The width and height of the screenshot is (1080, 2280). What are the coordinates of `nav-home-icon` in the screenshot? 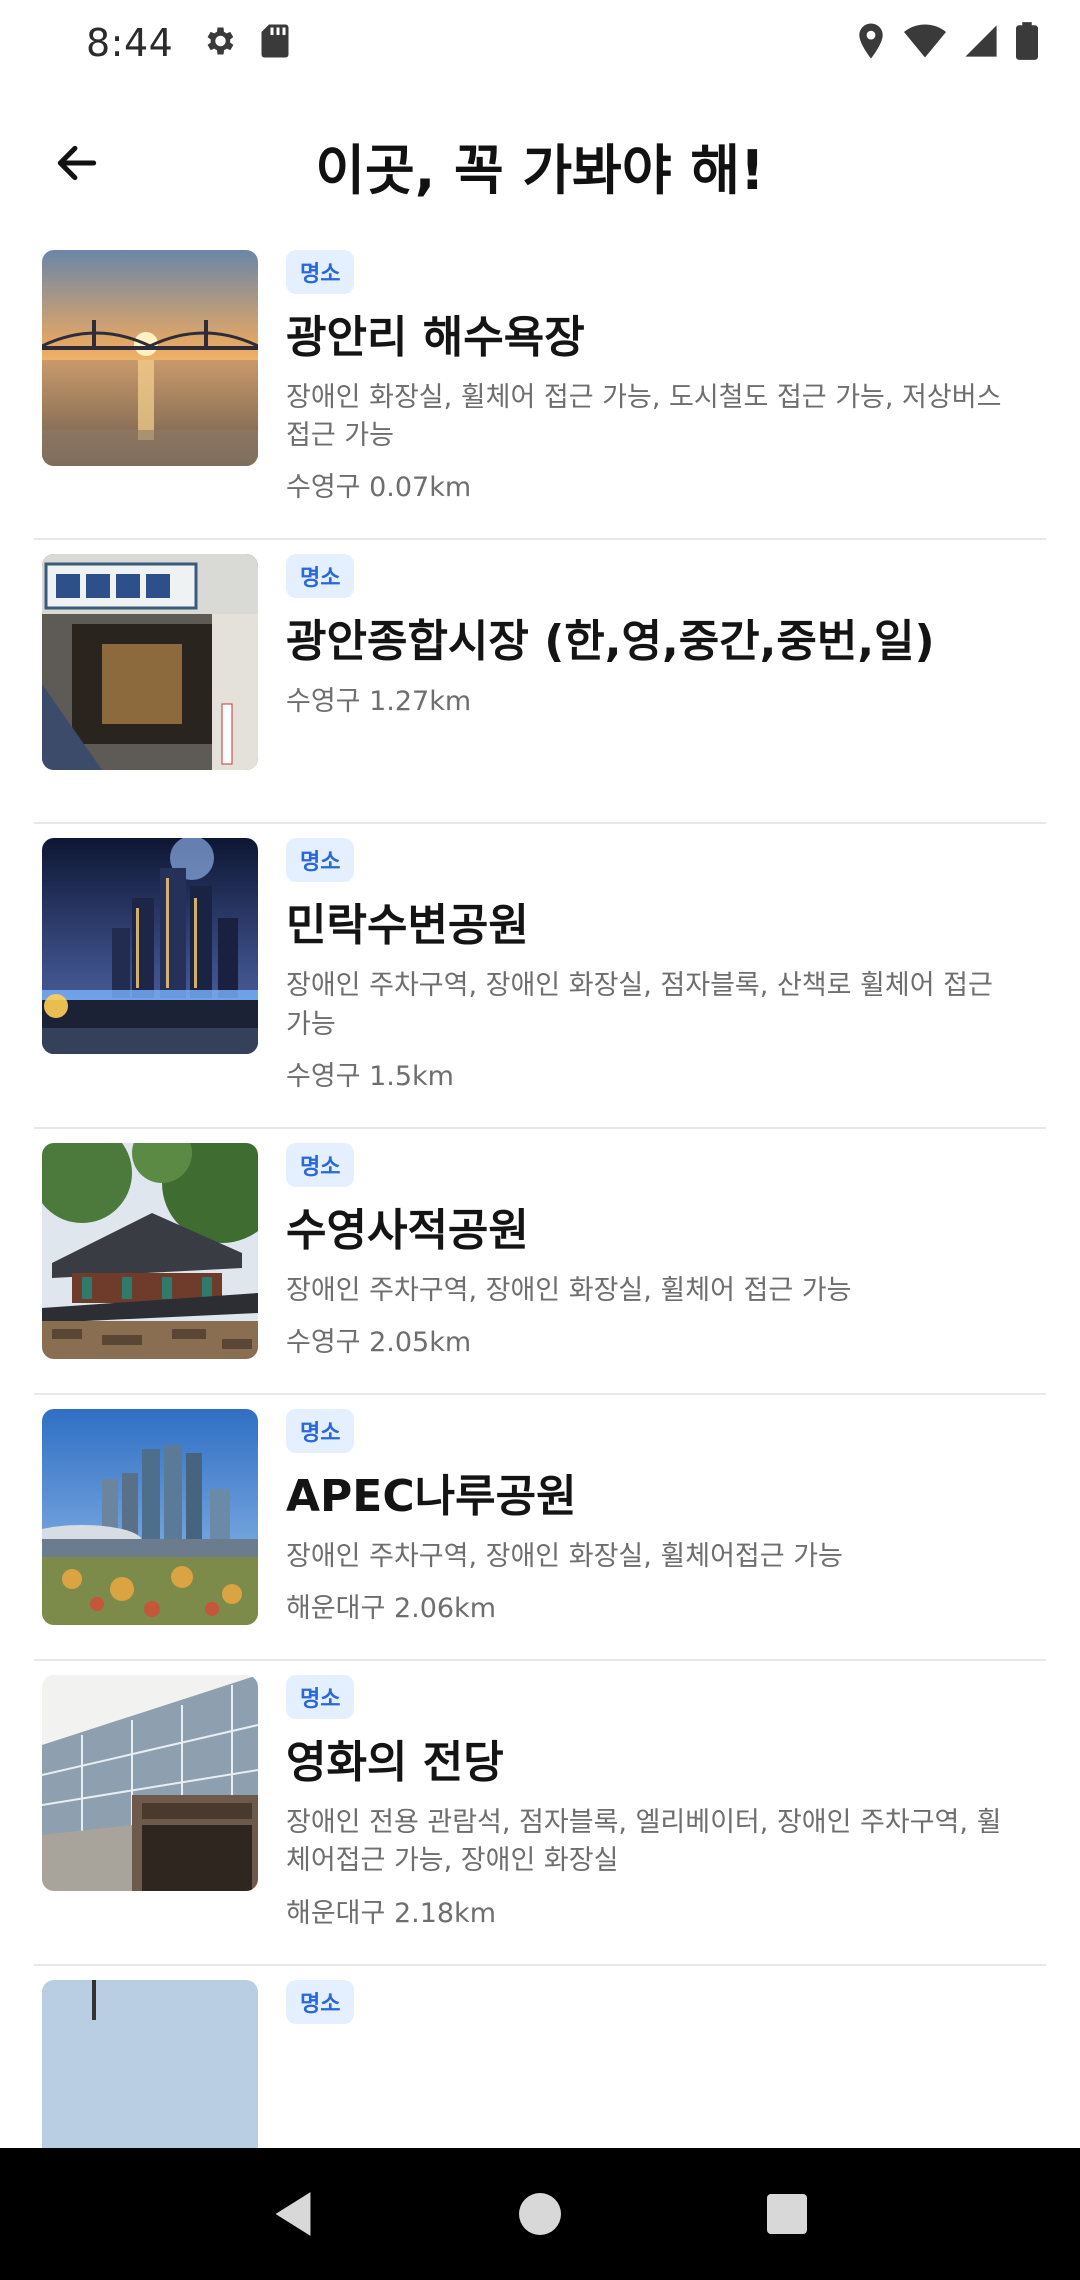 It's located at (539, 2214).